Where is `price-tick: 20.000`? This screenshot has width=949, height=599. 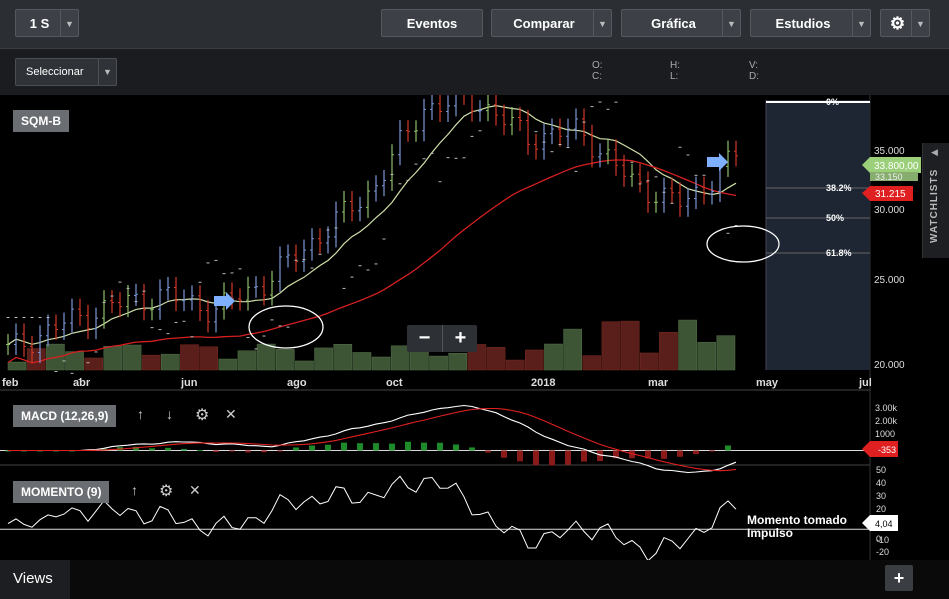 price-tick: 20.000 is located at coordinates (889, 365).